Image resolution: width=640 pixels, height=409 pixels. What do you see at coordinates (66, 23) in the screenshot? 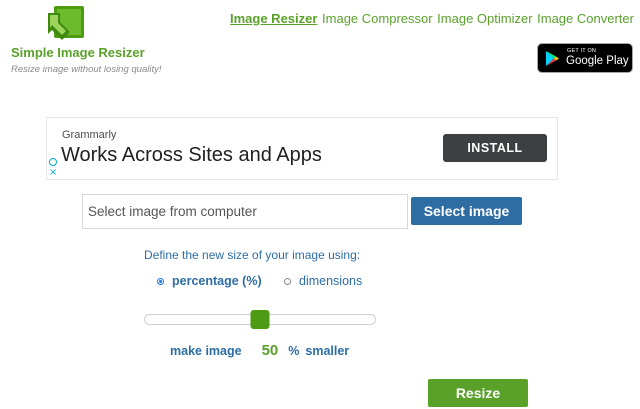
I see `site-logo-icon` at bounding box center [66, 23].